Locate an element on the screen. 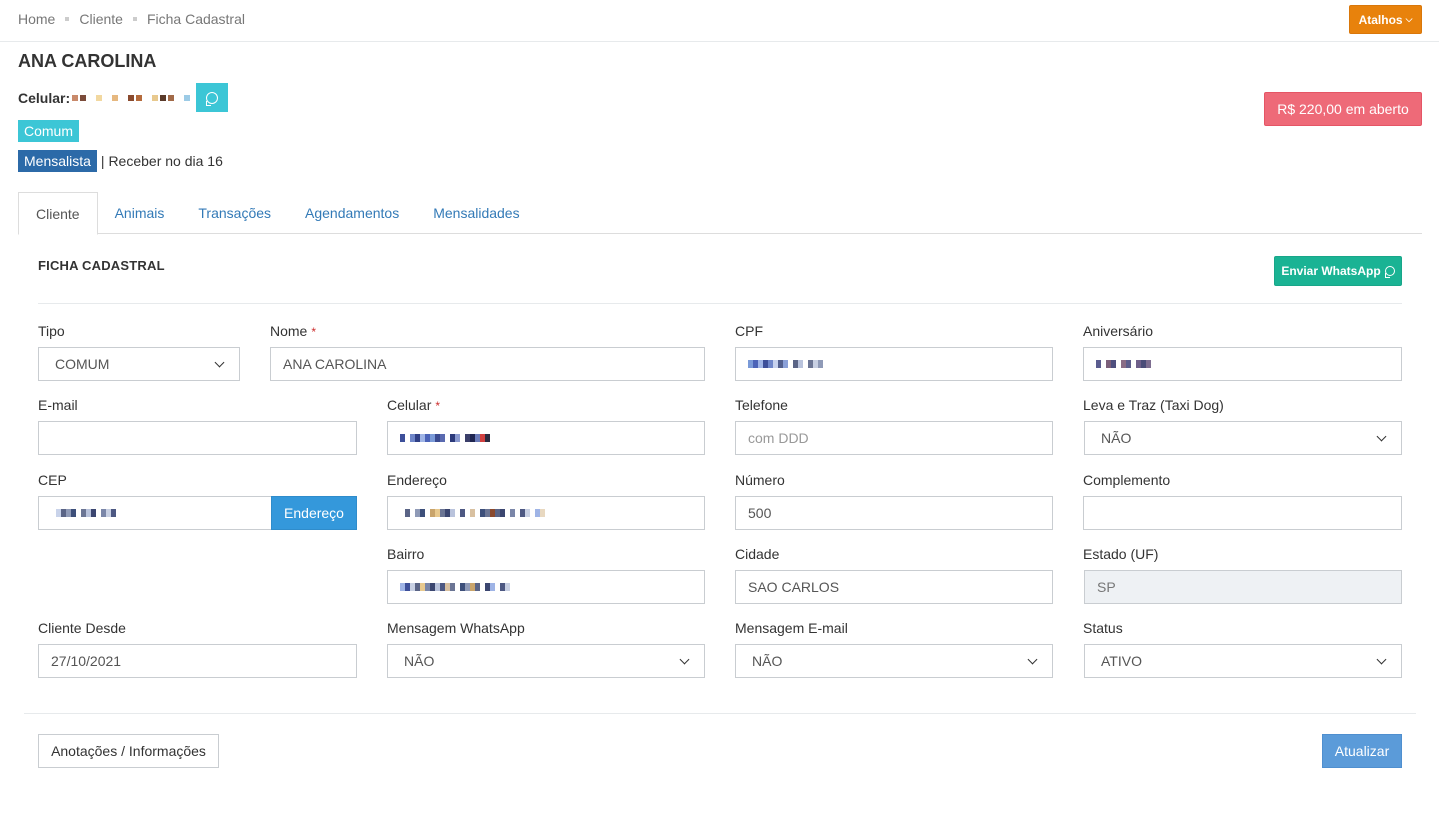 The width and height of the screenshot is (1439, 823). lookup-address-button: Endereço is located at coordinates (314, 513).